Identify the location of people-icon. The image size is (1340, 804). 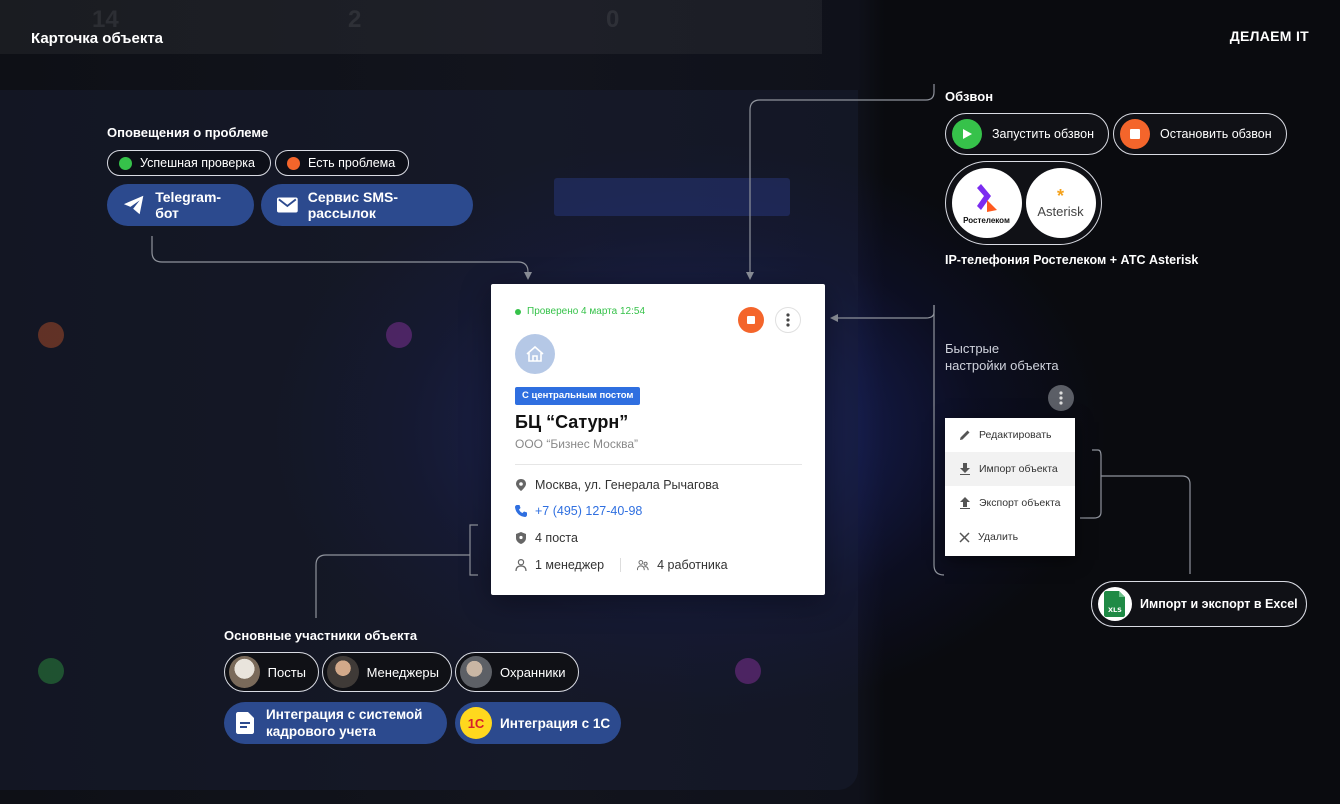
(643, 565).